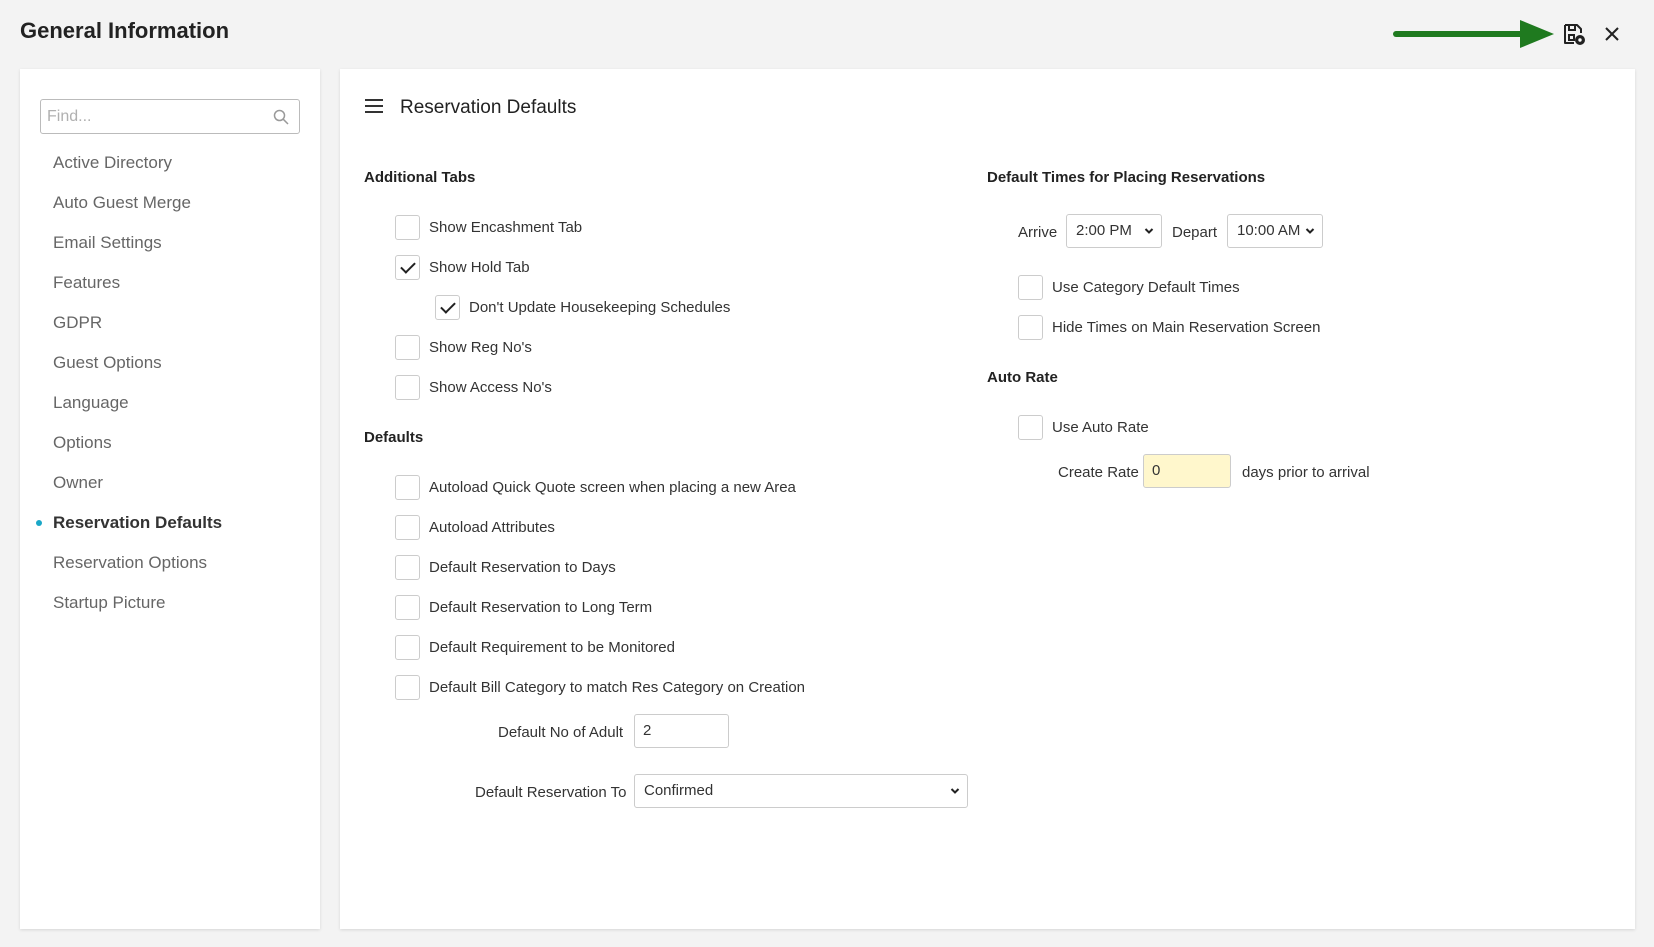  I want to click on save-settings-icon, so click(1574, 34).